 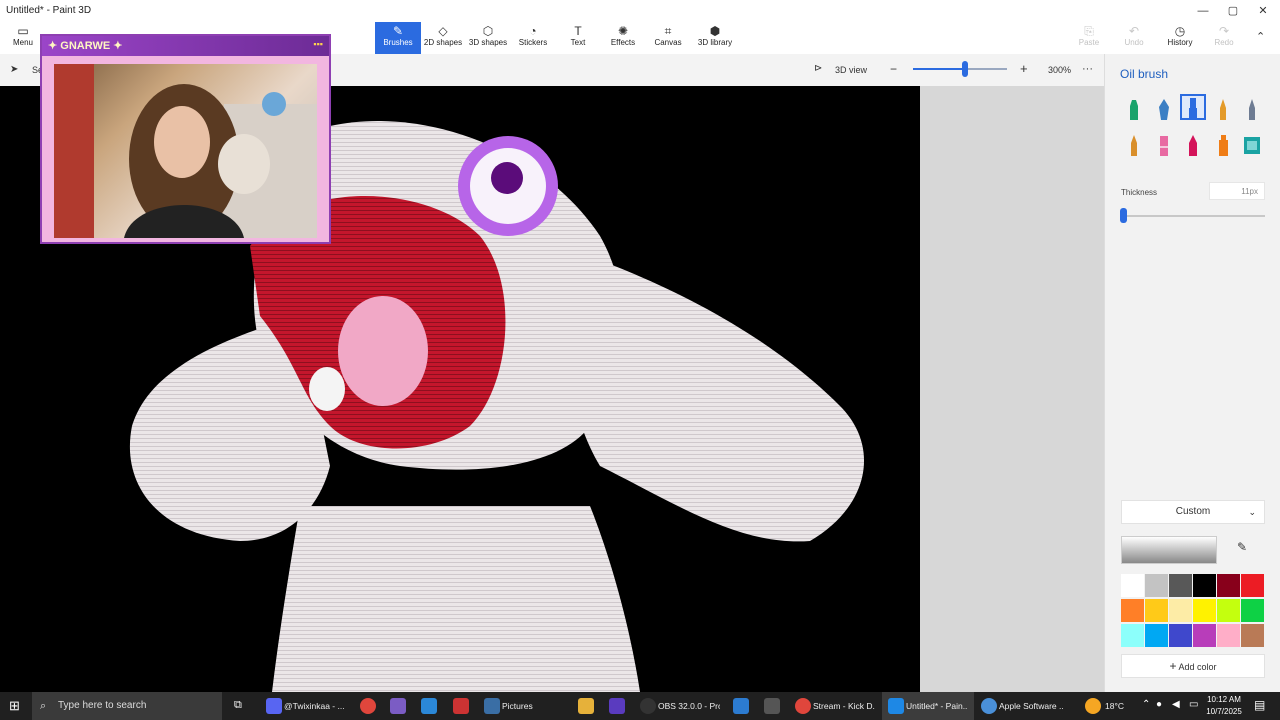 I want to click on tab-2d-shapes: ◇ 2D shapes, so click(x=443, y=38).